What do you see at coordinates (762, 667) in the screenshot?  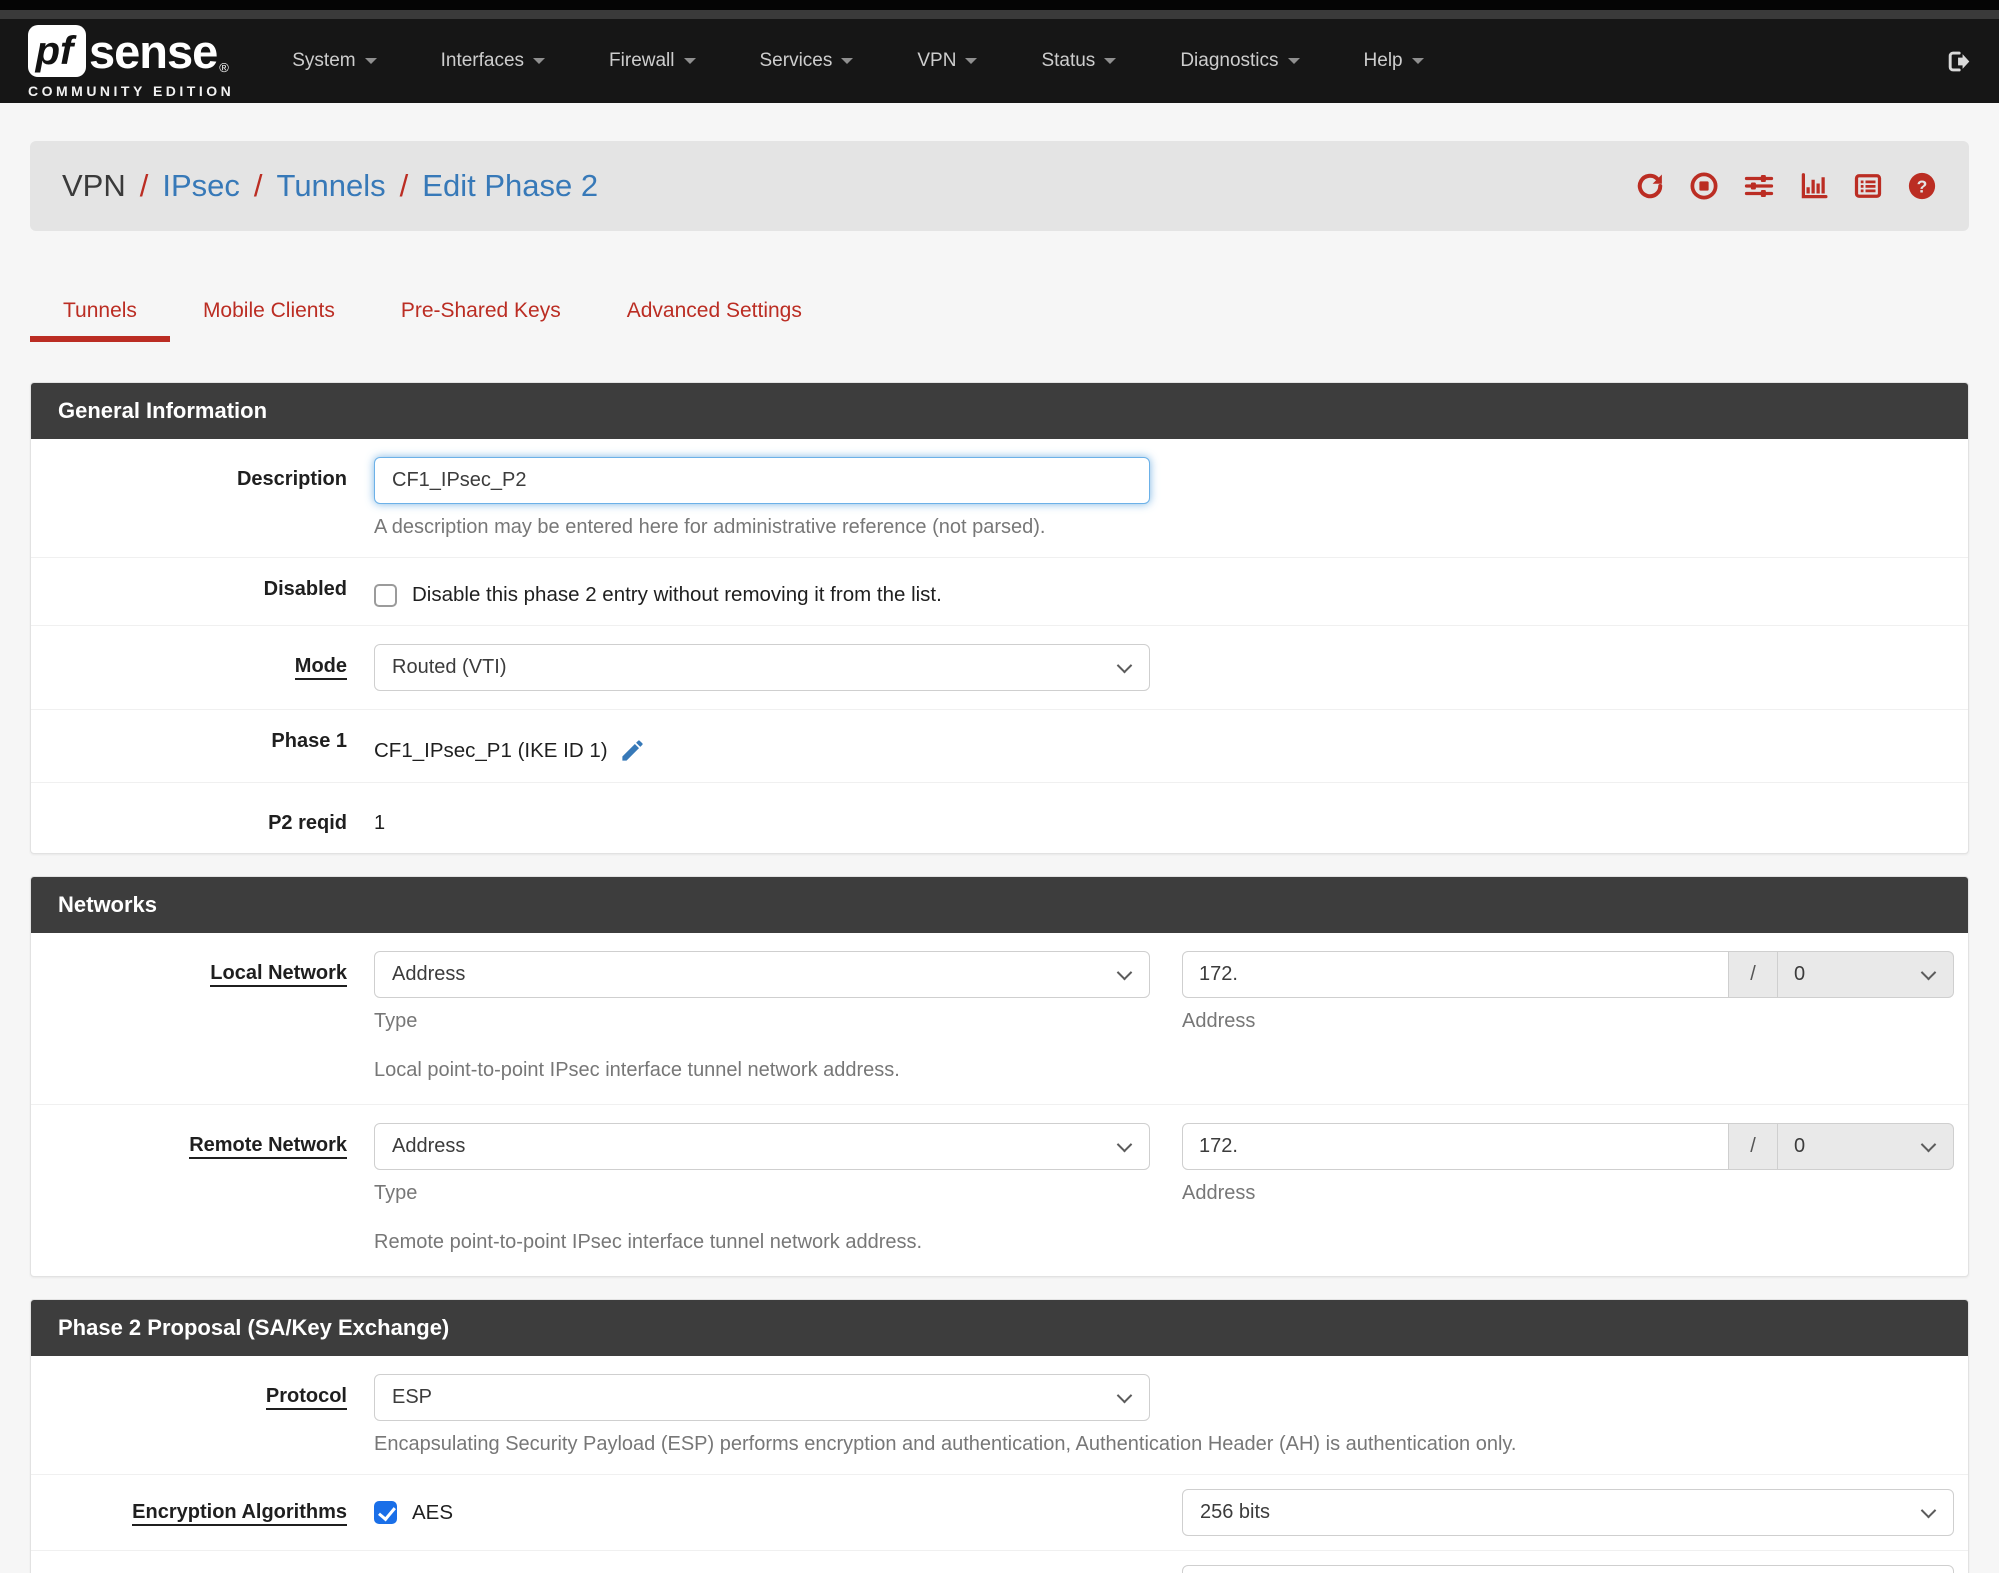 I see `mode-select: Routed (VTI)` at bounding box center [762, 667].